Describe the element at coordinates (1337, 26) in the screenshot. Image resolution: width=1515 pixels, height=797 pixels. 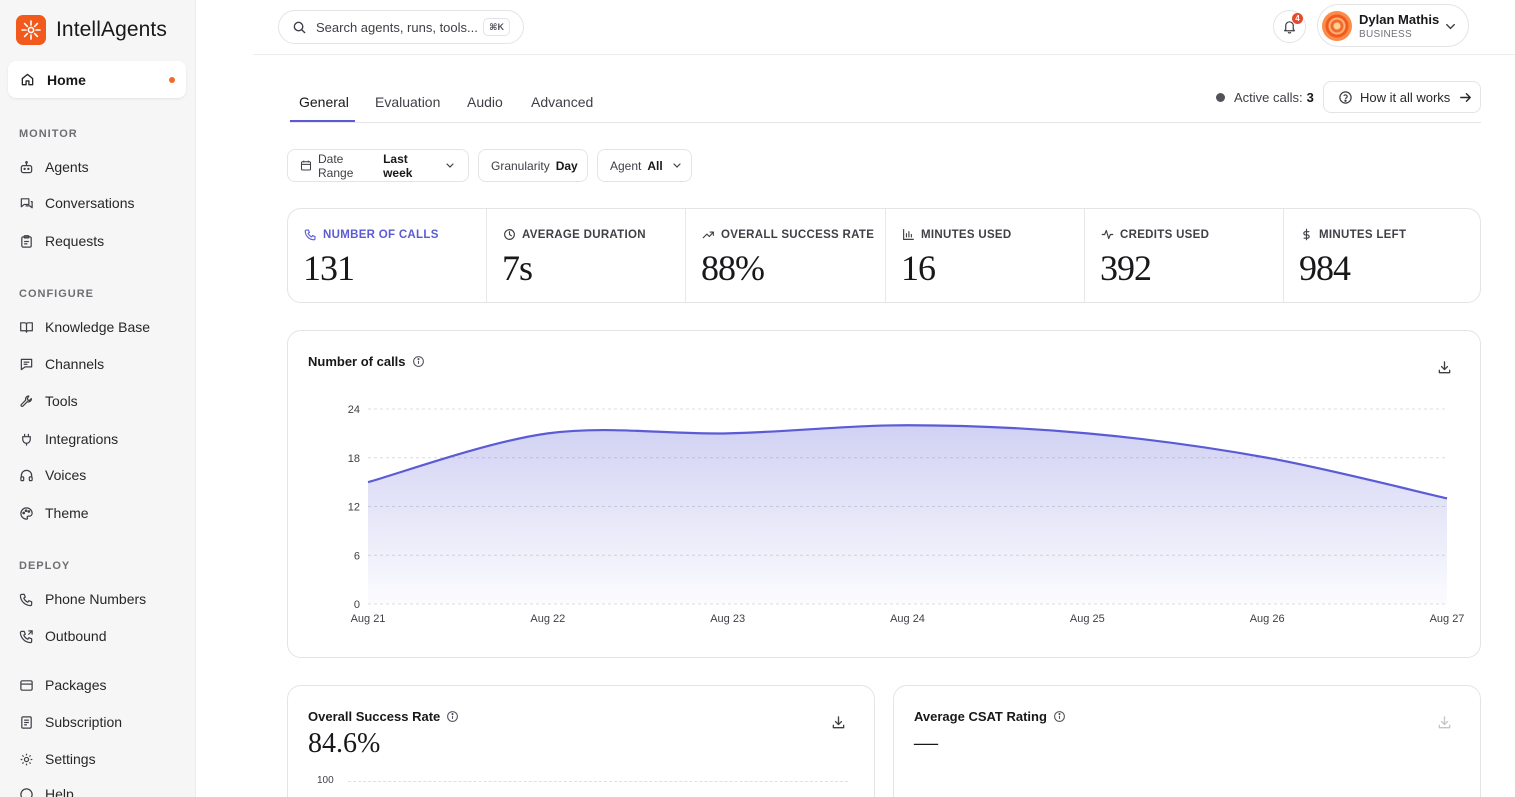
I see `avatar` at that location.